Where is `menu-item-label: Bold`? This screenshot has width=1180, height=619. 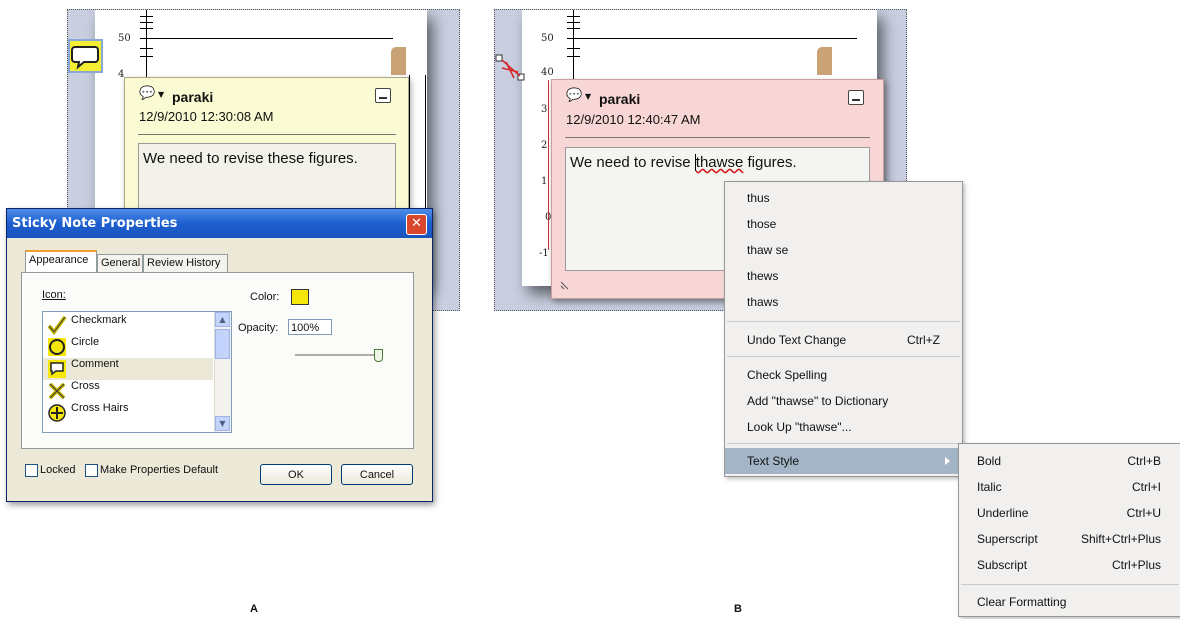 menu-item-label: Bold is located at coordinates (989, 461).